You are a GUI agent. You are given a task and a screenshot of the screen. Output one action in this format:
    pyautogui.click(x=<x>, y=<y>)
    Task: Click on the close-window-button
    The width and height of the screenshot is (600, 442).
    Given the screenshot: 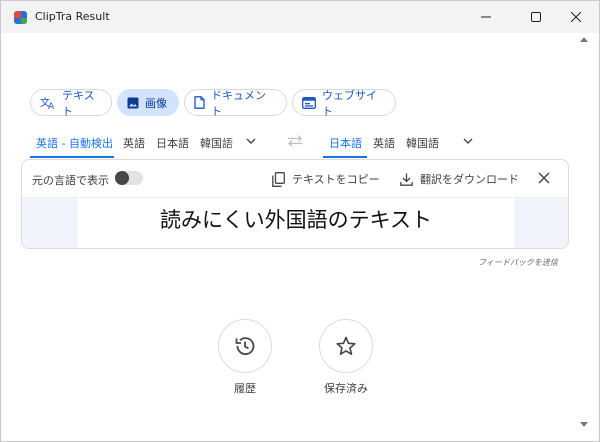 What is the action you would take?
    pyautogui.click(x=576, y=17)
    